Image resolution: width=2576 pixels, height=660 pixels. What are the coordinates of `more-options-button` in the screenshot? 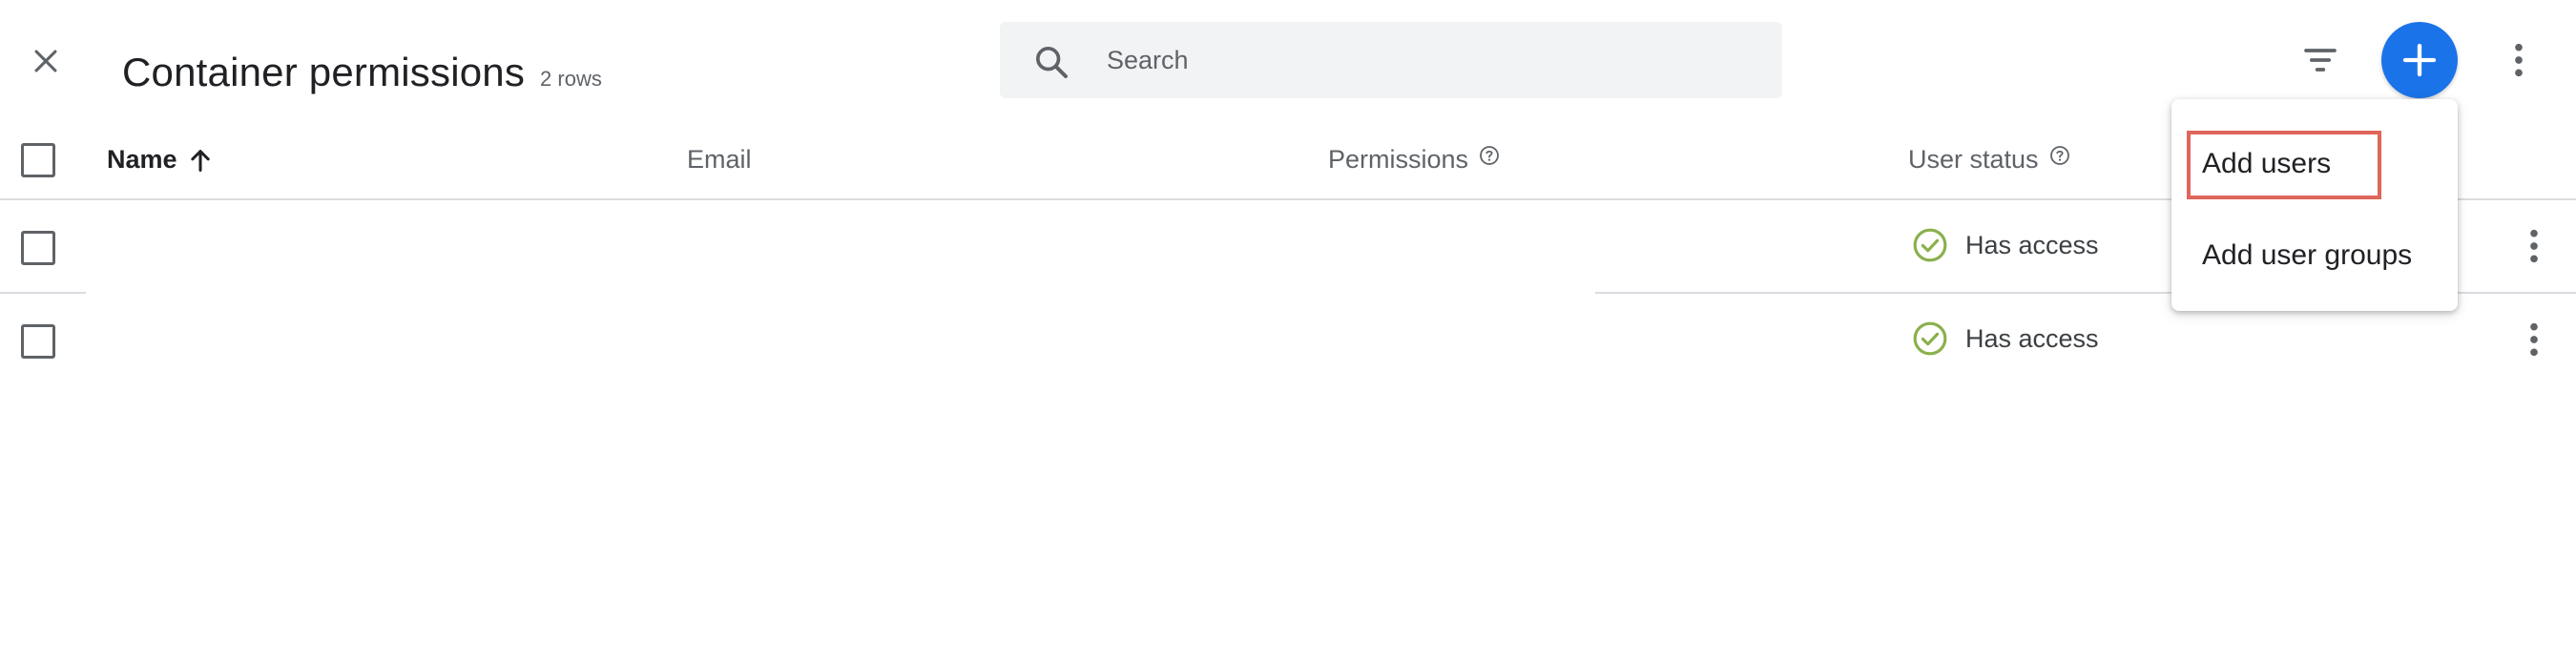 It's located at (2518, 60).